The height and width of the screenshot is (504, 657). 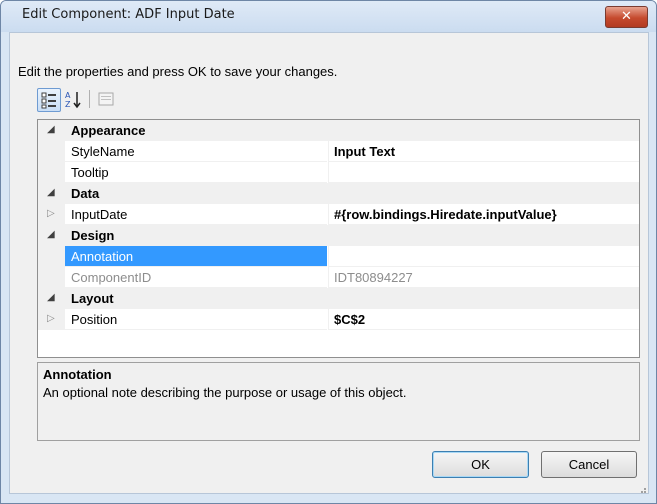 I want to click on category-label: Design, so click(x=93, y=235).